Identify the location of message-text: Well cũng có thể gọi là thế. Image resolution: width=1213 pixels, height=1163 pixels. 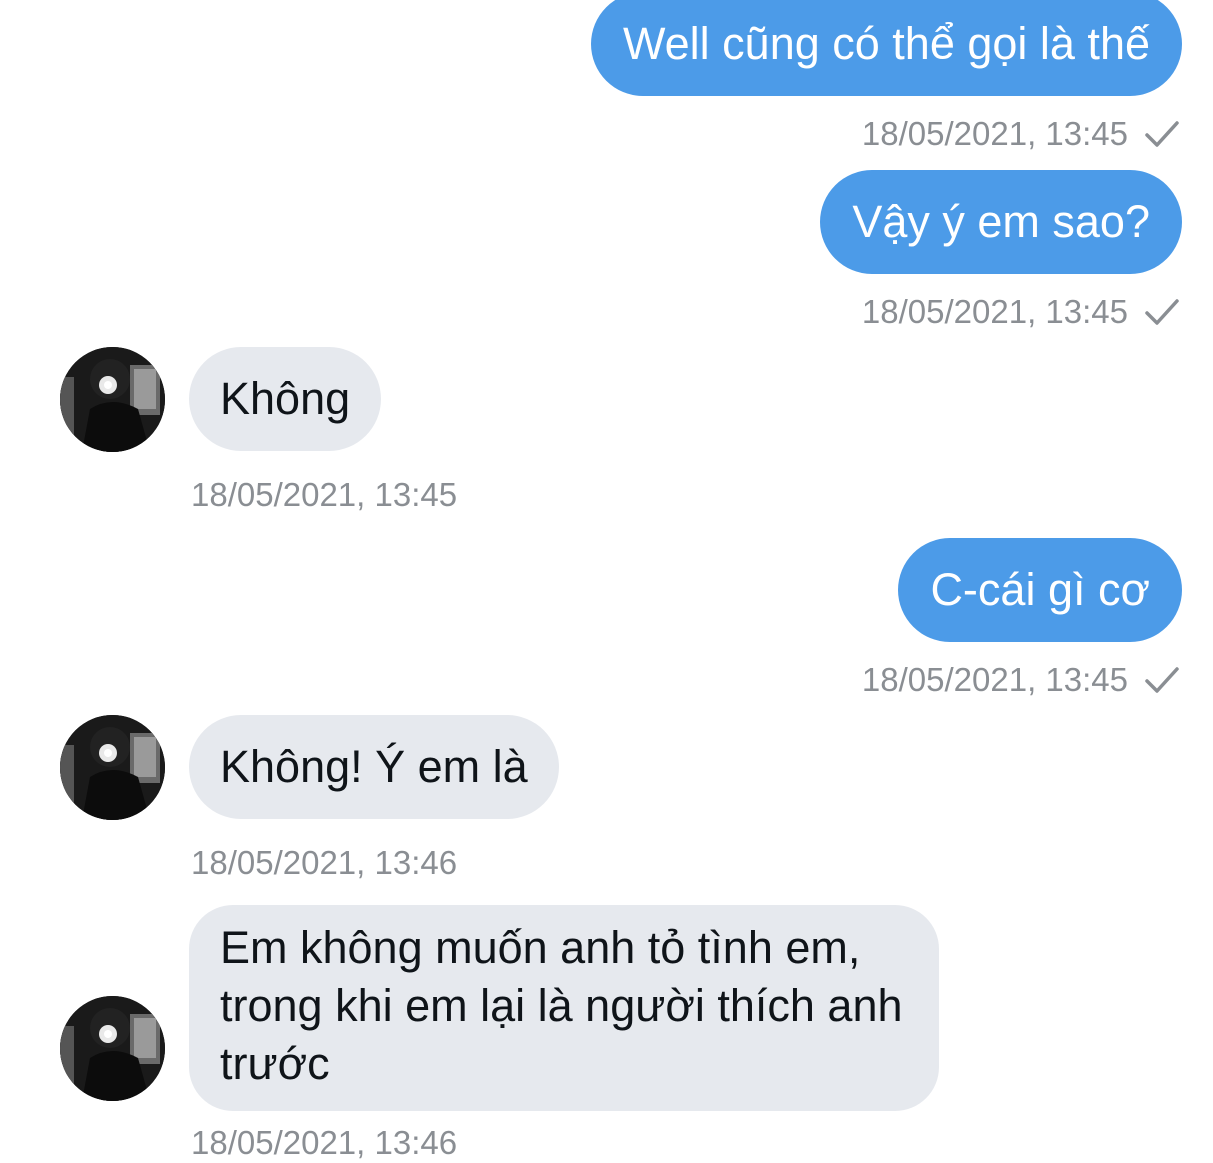
(886, 43).